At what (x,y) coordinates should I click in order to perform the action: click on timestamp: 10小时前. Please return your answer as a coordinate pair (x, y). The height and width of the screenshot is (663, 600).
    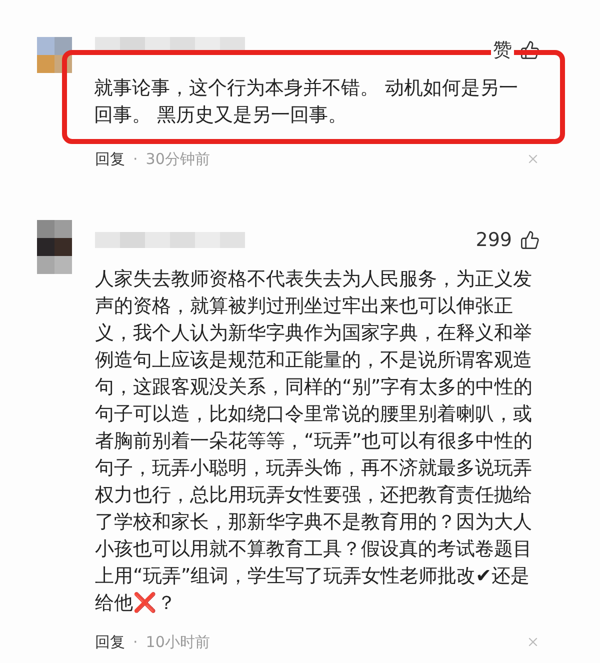
    Looking at the image, I should click on (178, 642).